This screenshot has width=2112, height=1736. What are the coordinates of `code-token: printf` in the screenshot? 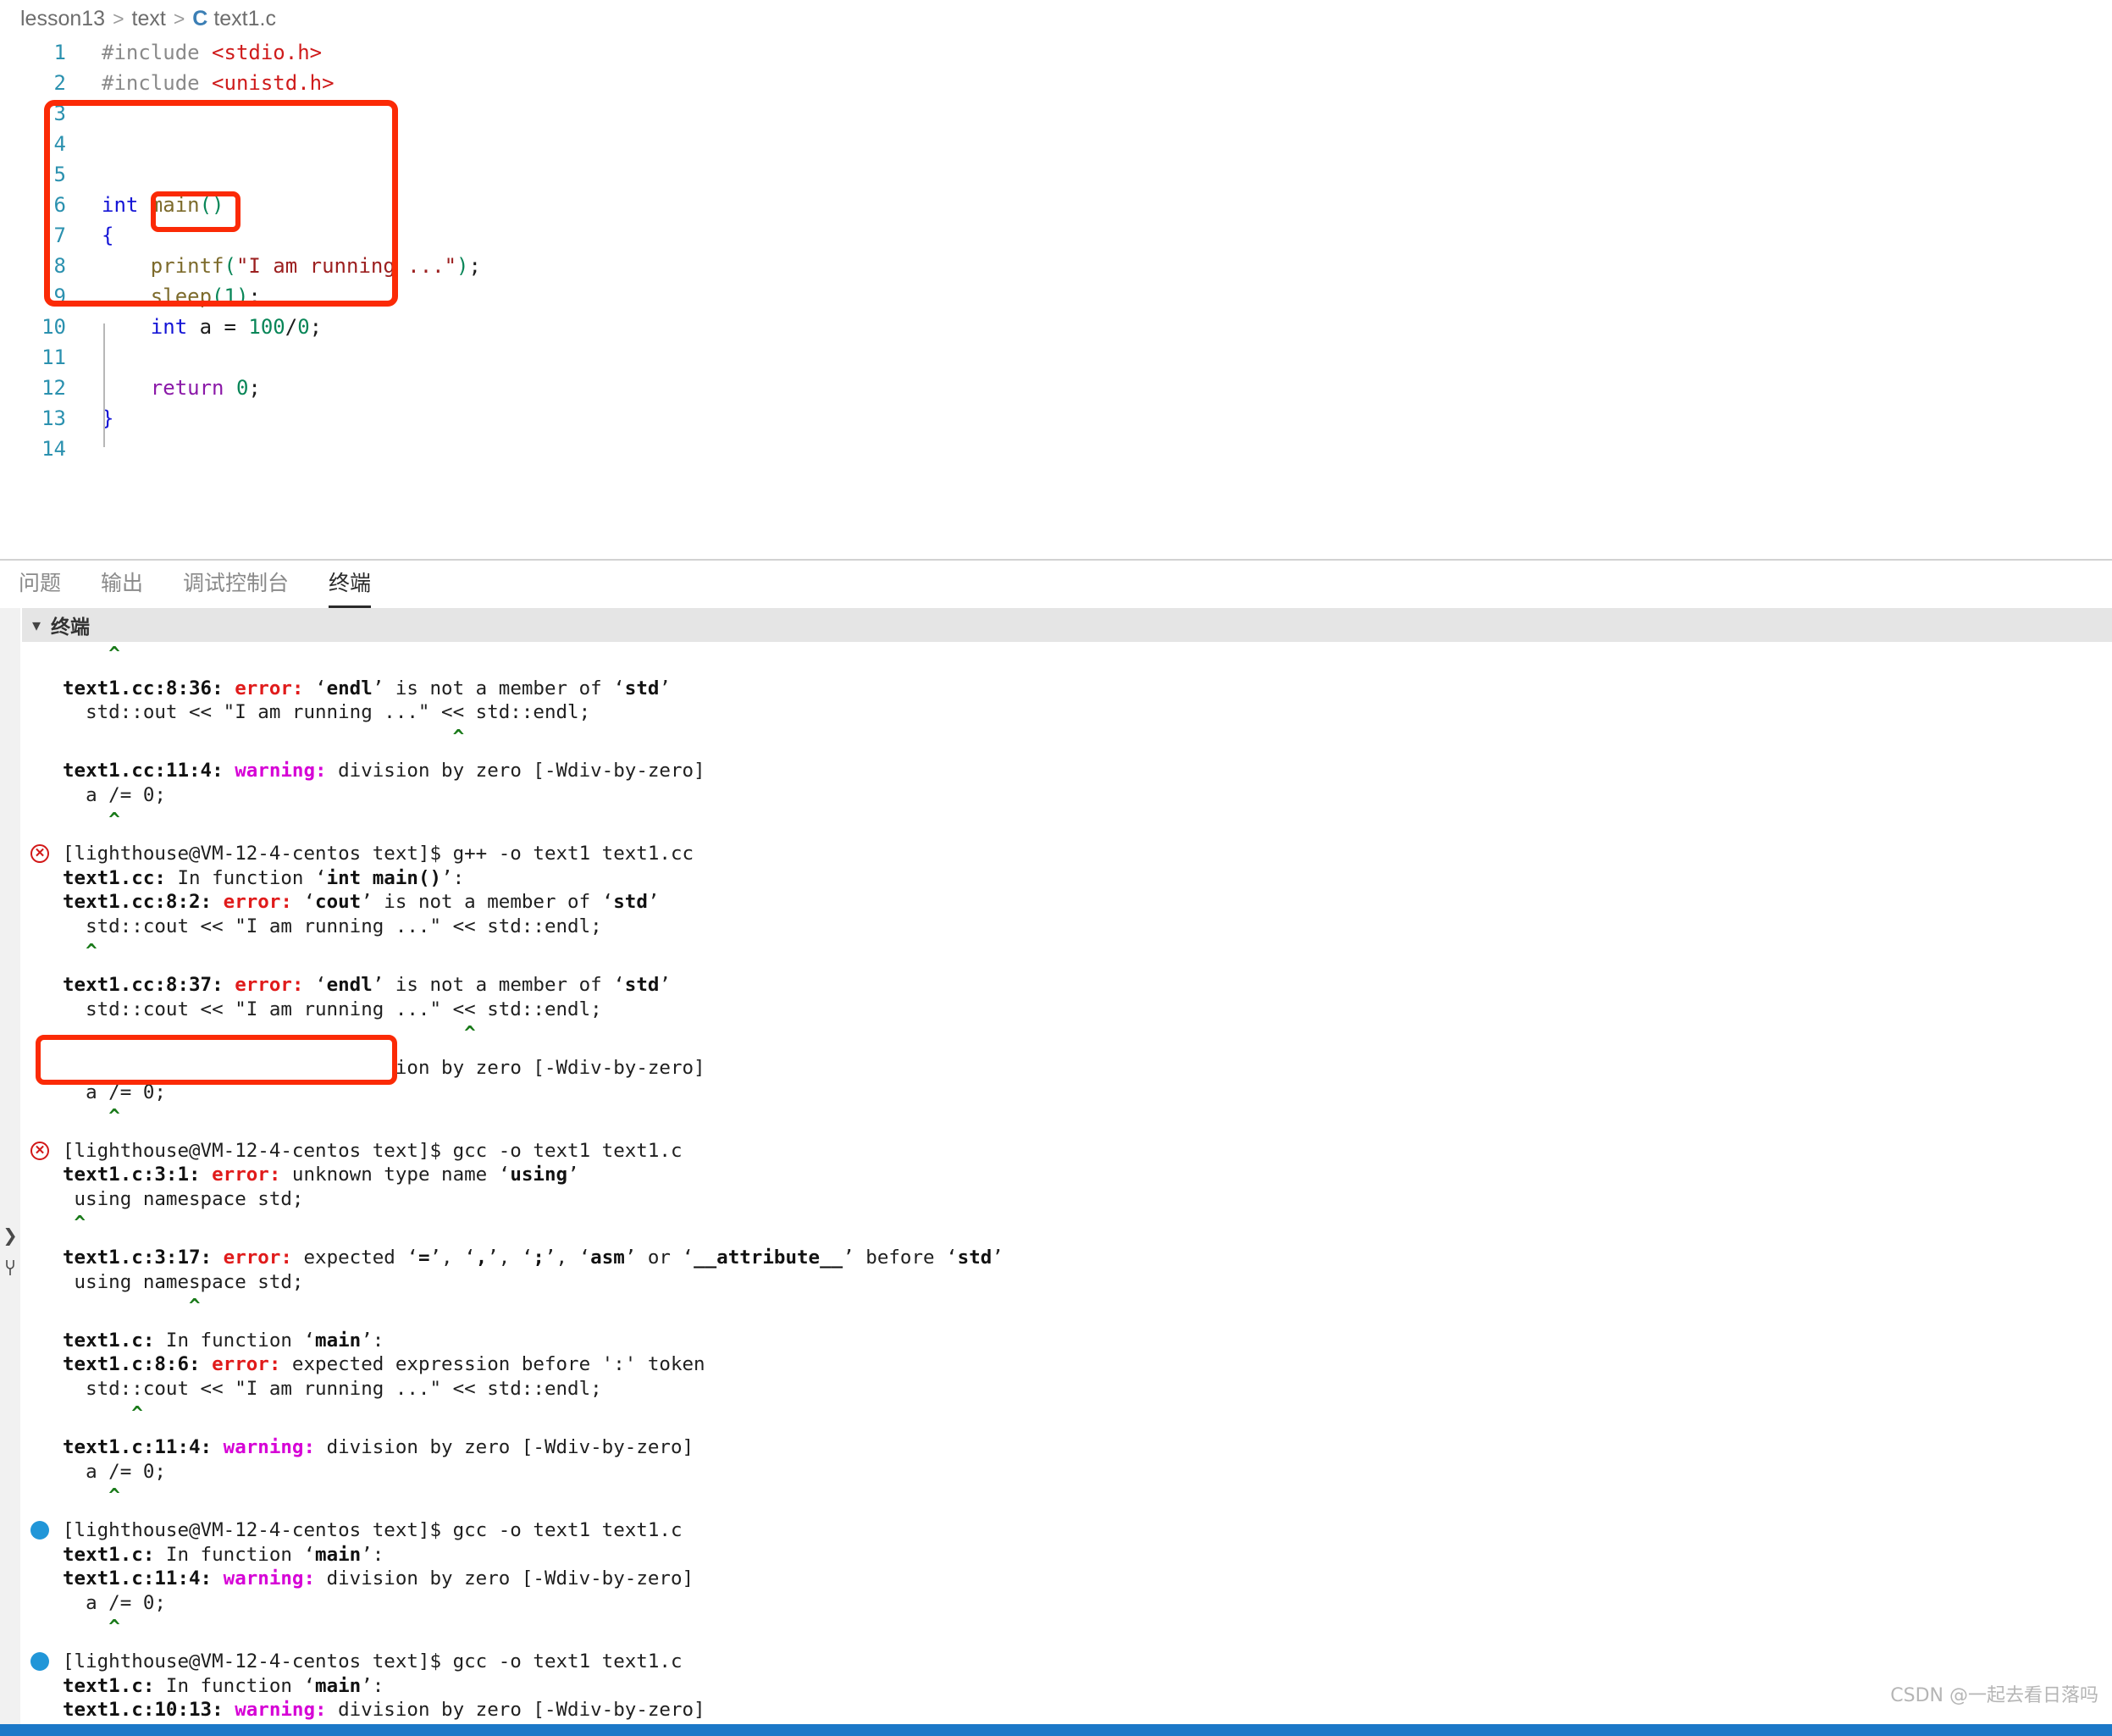 It's located at (187, 266).